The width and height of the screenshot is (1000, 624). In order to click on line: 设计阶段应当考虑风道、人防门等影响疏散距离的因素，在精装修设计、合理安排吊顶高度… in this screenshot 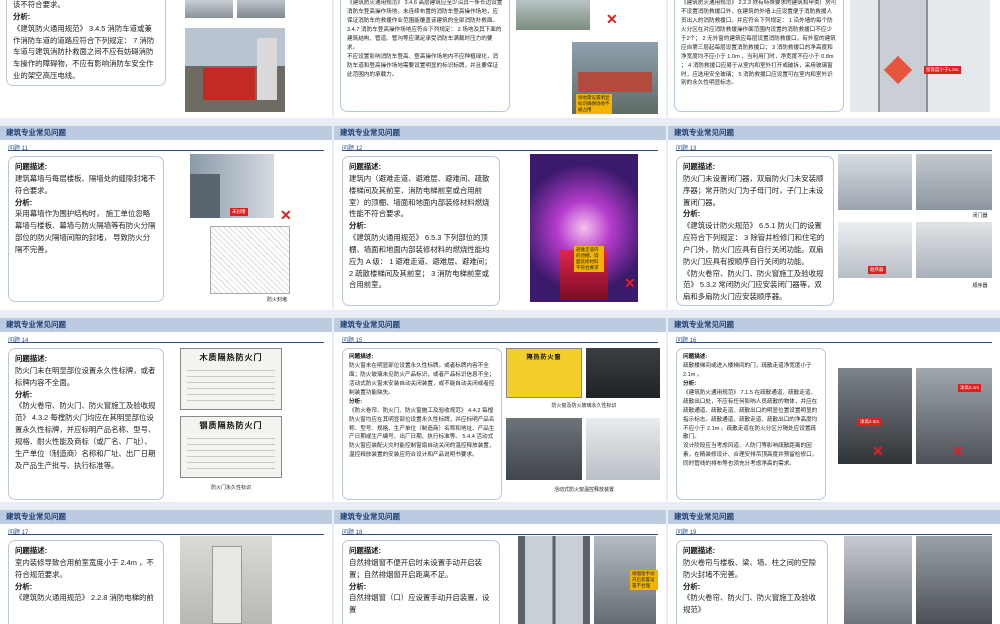, I will do `click(750, 455)`.